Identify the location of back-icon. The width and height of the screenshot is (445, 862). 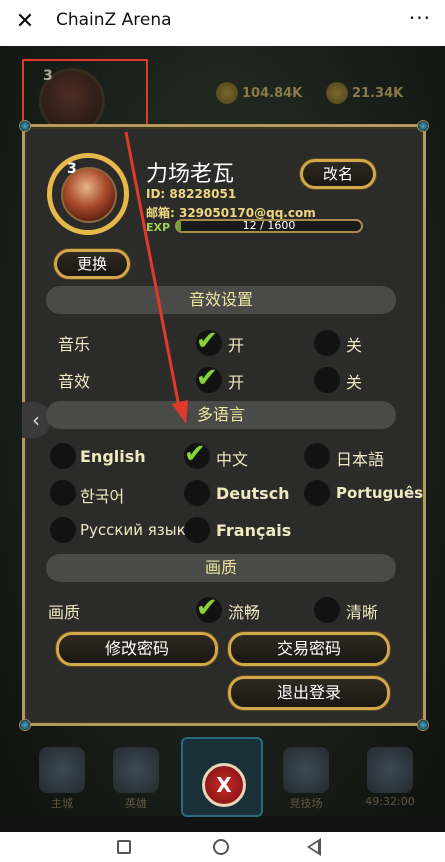
(314, 847).